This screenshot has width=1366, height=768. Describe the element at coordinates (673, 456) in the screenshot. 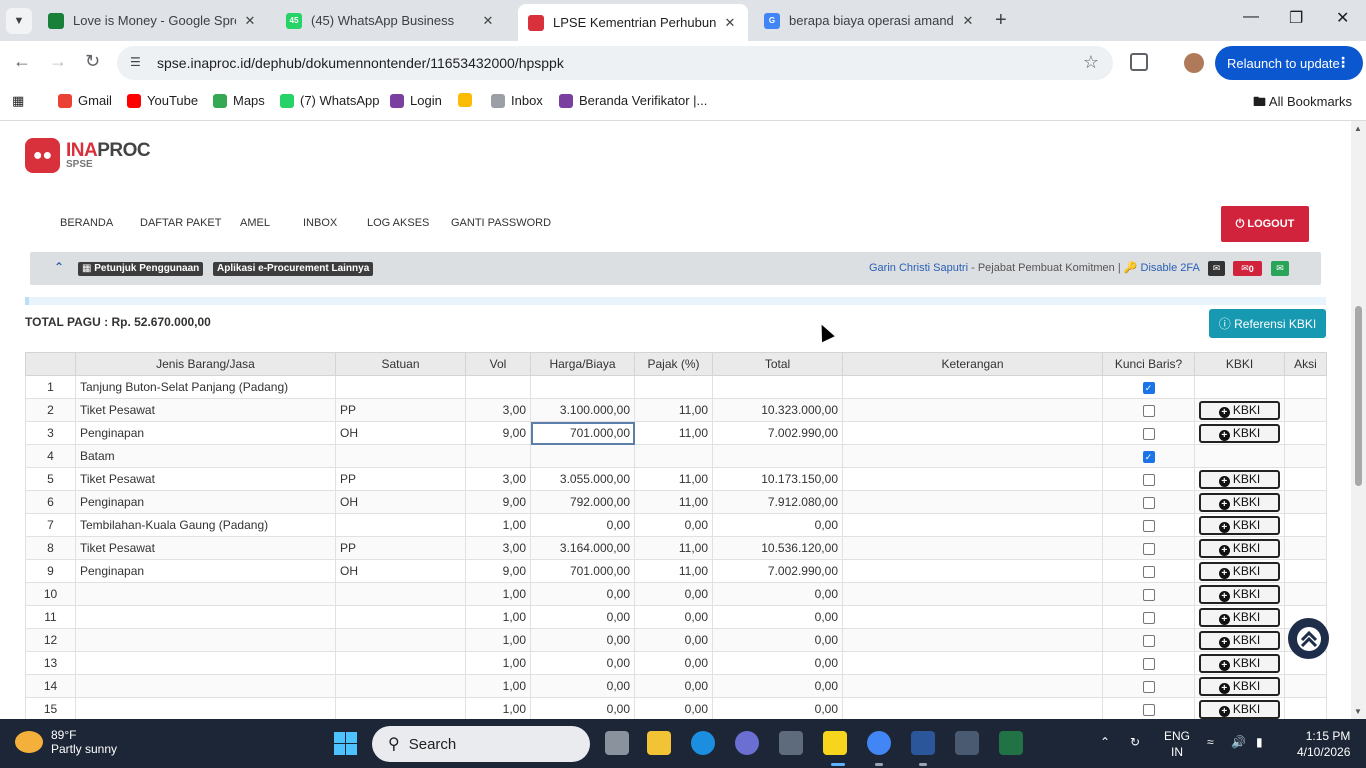

I see `cell-pajak` at that location.